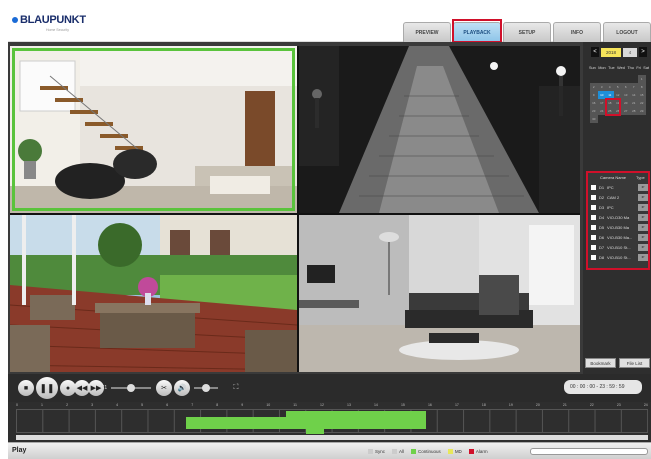  What do you see at coordinates (182, 388) in the screenshot?
I see `volume-button: 🔊` at bounding box center [182, 388].